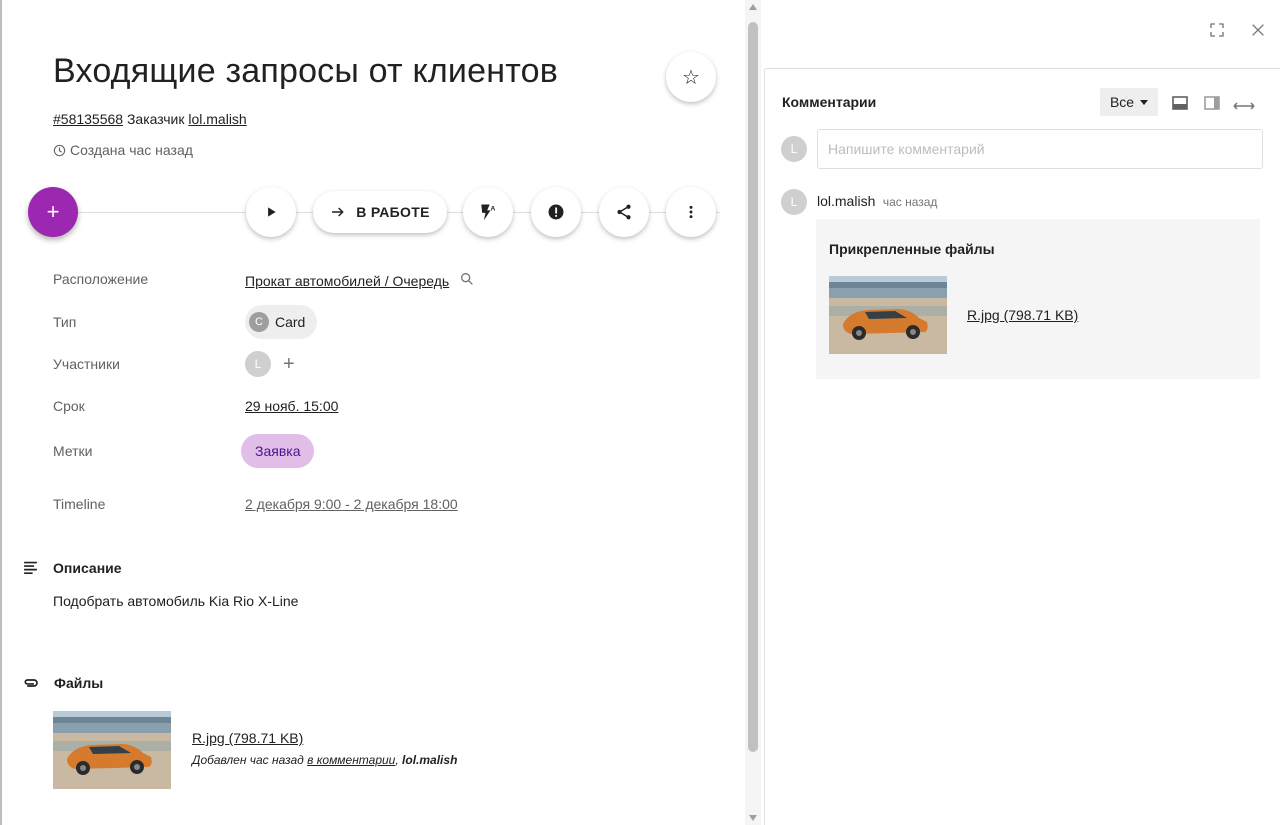 This screenshot has height=825, width=1280. I want to click on comment-header: L lol.malish час назад, so click(859, 202).